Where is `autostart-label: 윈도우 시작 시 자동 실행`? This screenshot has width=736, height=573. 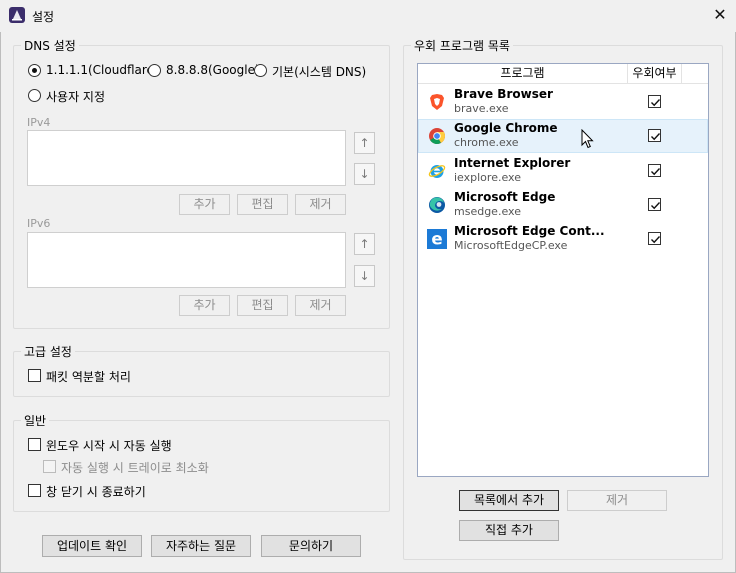
autostart-label: 윈도우 시작 시 자동 실행 is located at coordinates (109, 445).